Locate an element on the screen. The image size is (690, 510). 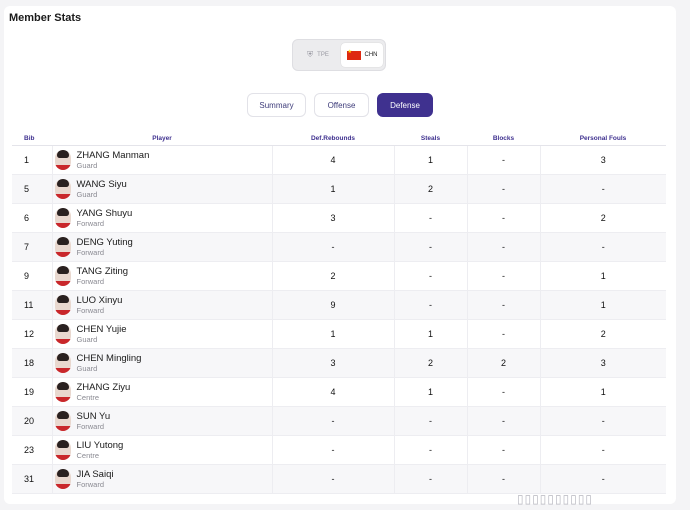
table-row: 1 ZHANG Manman Guard 4 1-3 is located at coordinates (339, 160).